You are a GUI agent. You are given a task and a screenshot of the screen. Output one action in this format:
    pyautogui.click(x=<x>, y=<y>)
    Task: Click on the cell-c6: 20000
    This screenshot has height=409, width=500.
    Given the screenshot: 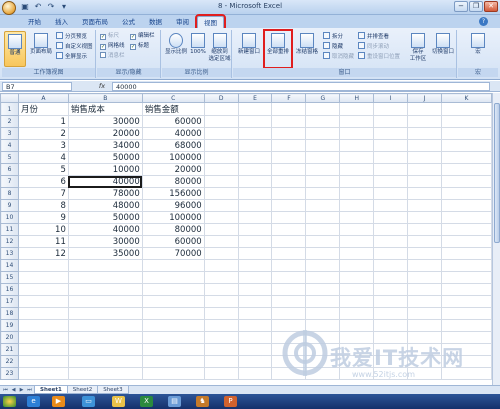 What is the action you would take?
    pyautogui.click(x=173, y=169)
    